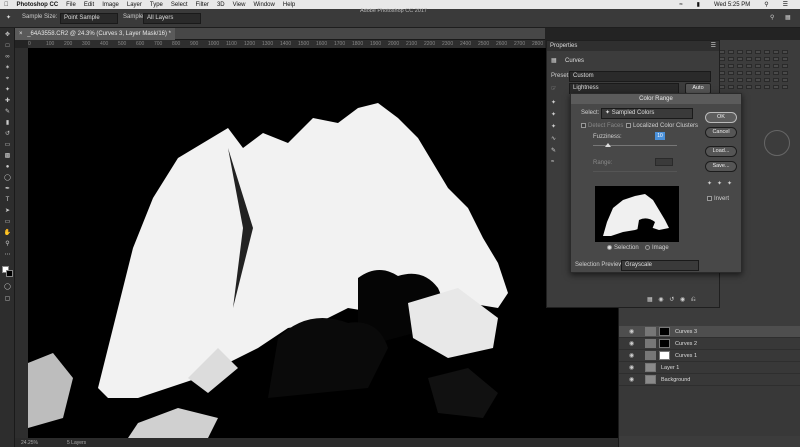  Describe the element at coordinates (698, 4) in the screenshot. I see `battery-icon: ▮` at that location.